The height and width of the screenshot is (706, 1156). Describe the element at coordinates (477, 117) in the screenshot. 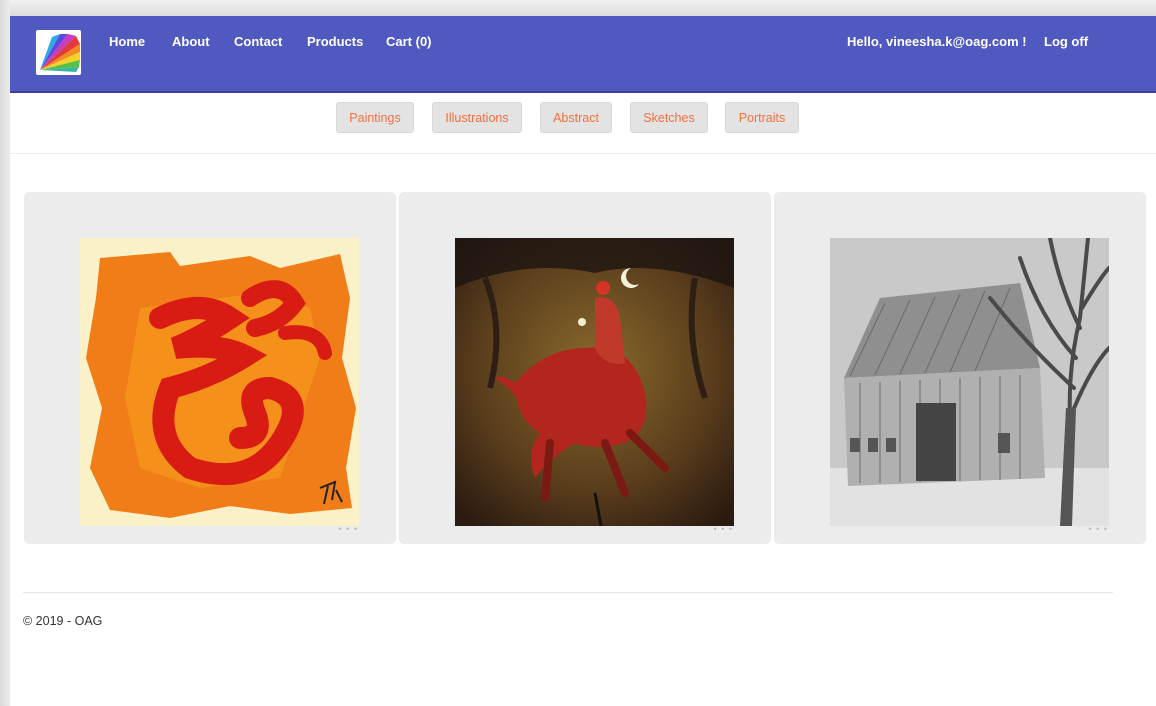

I see `category-illustrations-button: Illustrations` at that location.